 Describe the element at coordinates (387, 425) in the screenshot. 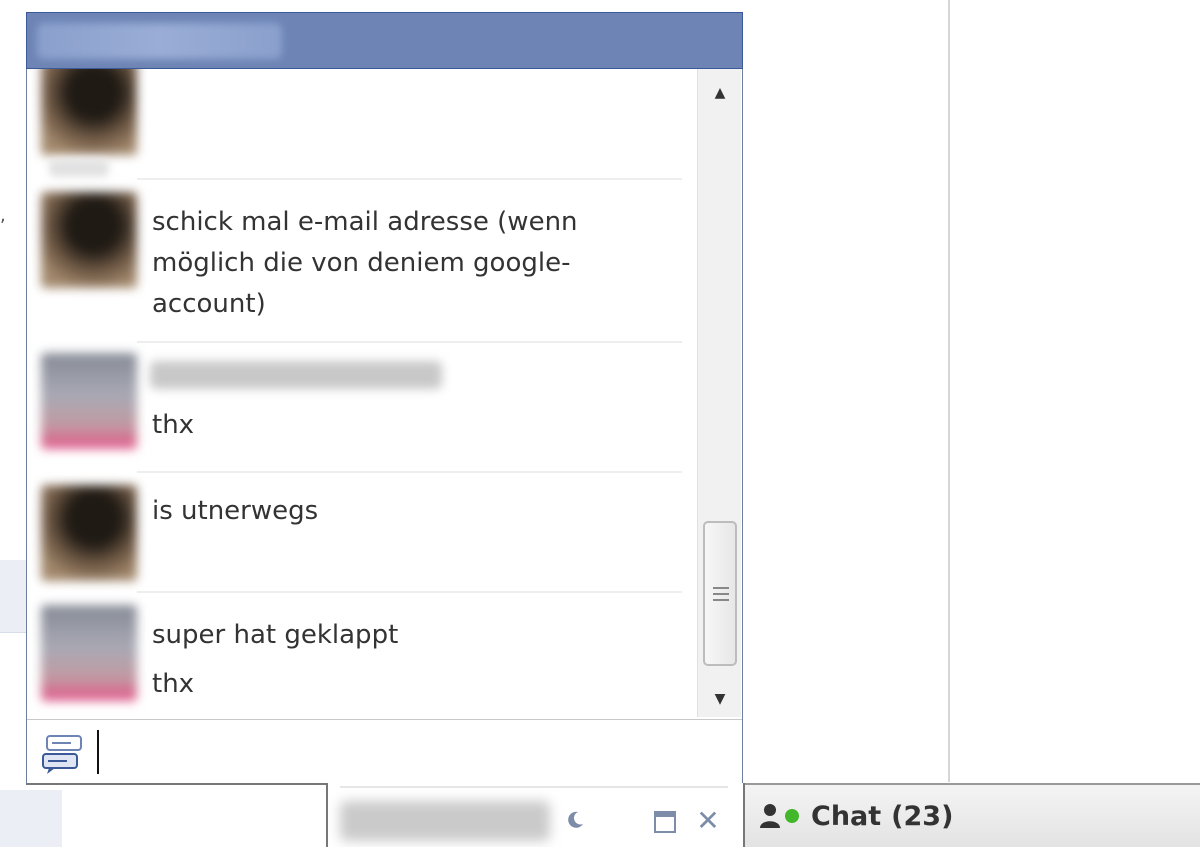

I see `message-text: thx` at that location.